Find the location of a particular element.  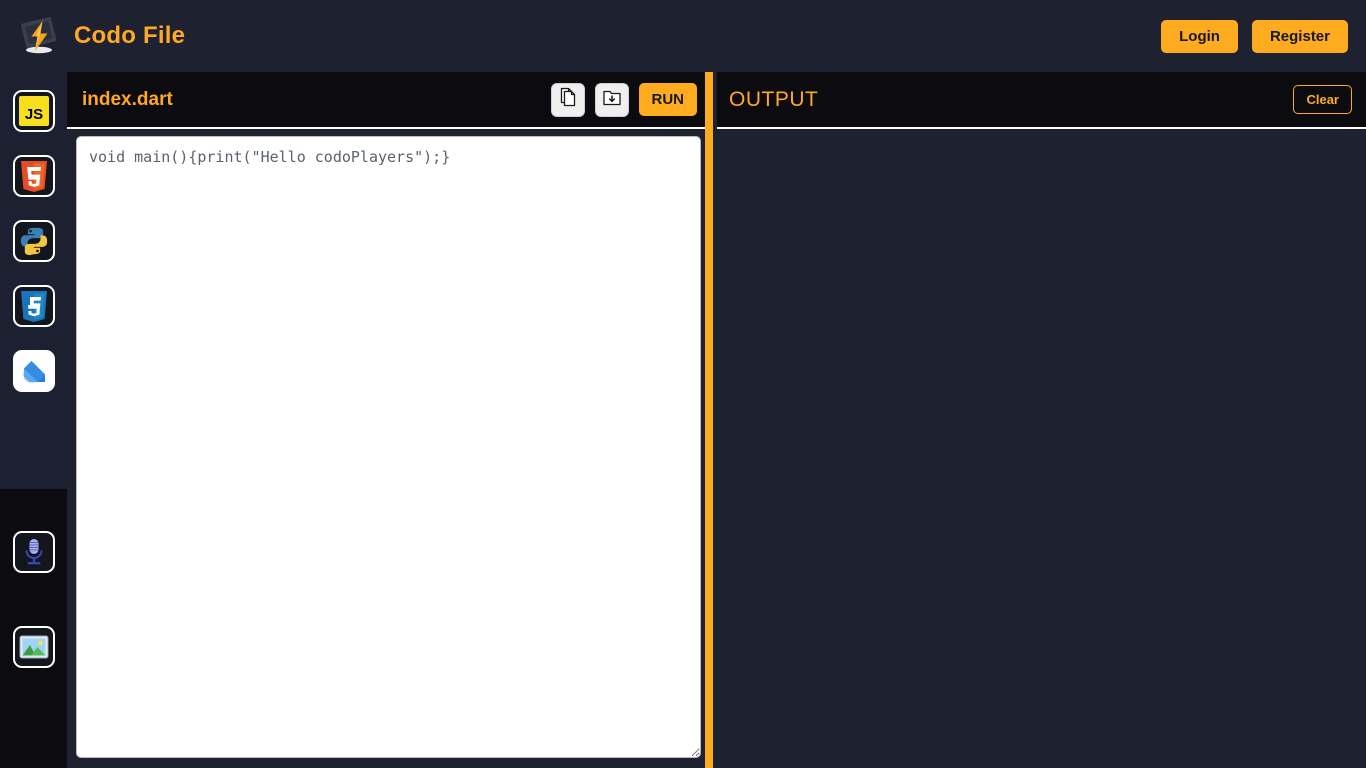

javascript-icon: JS is located at coordinates (34, 111).